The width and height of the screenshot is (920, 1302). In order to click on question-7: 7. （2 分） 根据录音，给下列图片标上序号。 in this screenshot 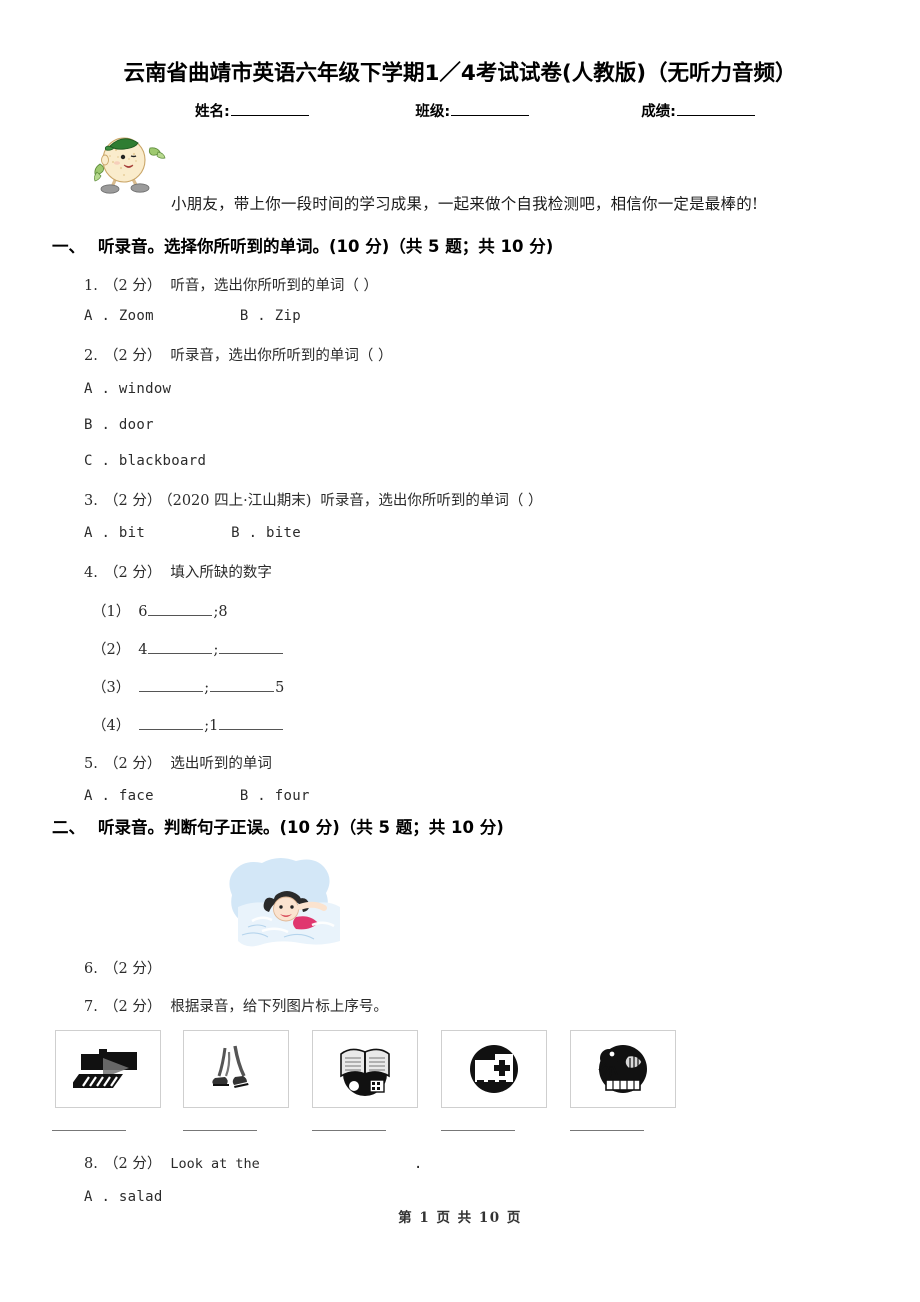, I will do `click(236, 1005)`.